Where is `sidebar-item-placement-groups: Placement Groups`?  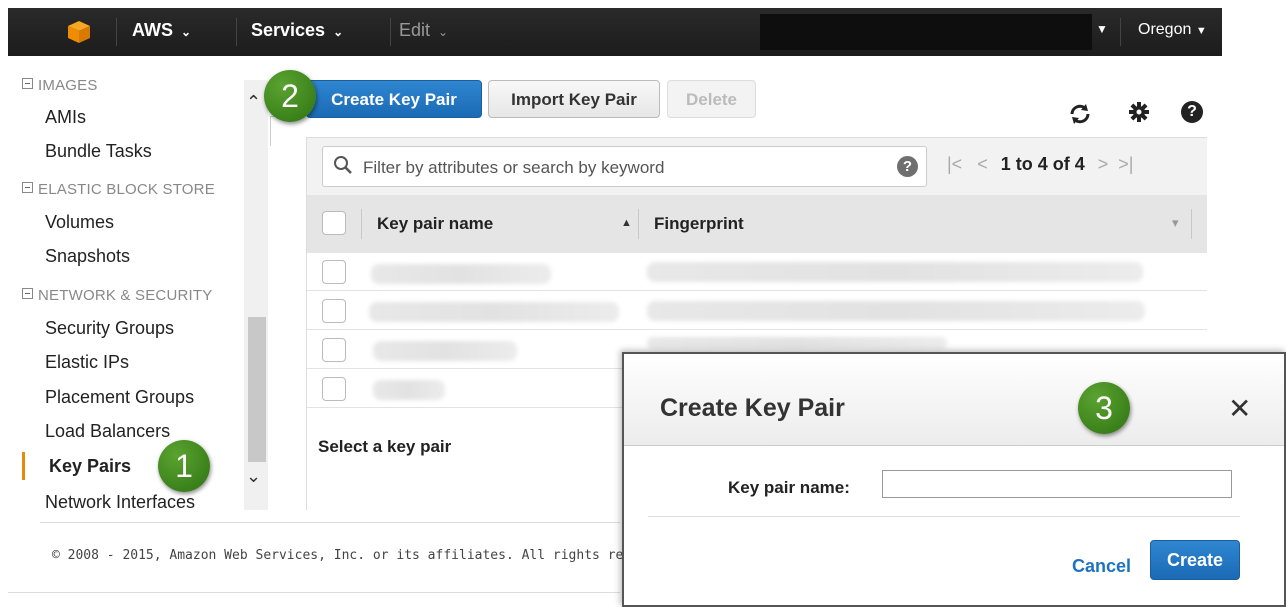 sidebar-item-placement-groups: Placement Groups is located at coordinates (119, 397).